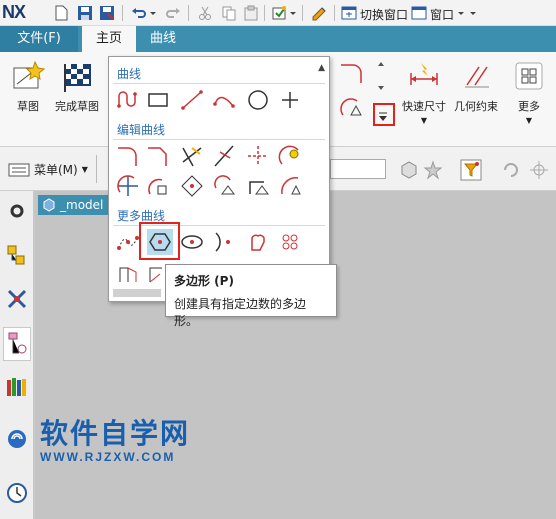 This screenshot has width=556, height=519. What do you see at coordinates (137, 293) in the screenshot?
I see `gallery-resize-handle` at bounding box center [137, 293].